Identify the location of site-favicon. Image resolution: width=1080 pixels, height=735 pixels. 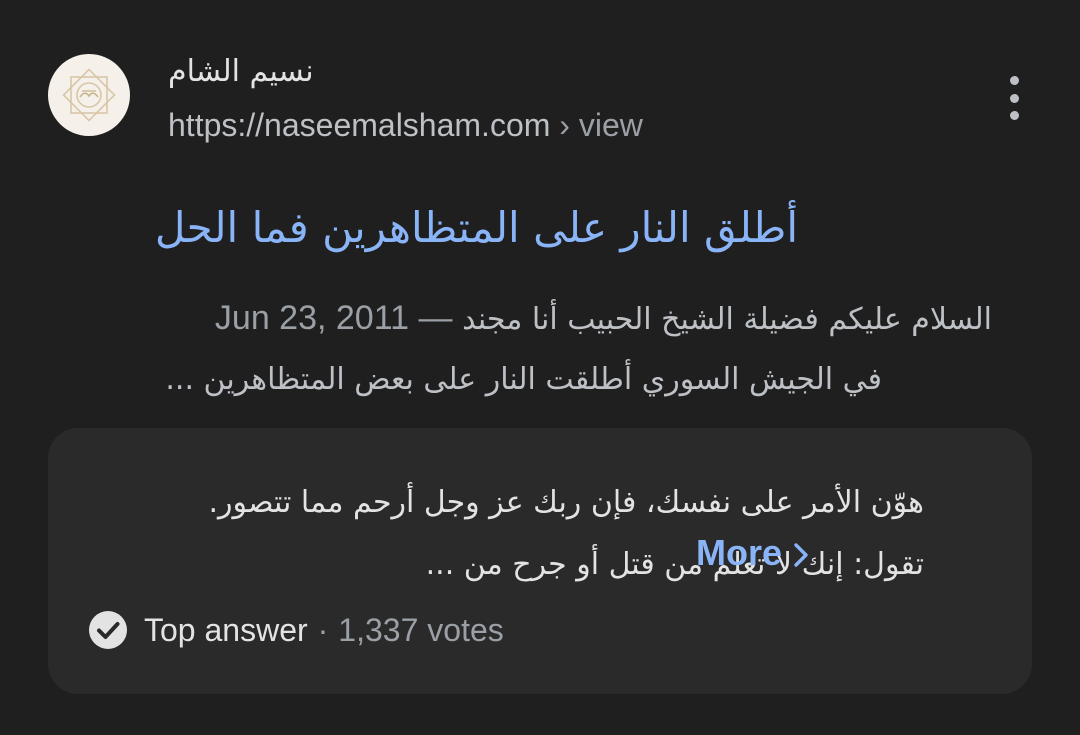
(89, 95).